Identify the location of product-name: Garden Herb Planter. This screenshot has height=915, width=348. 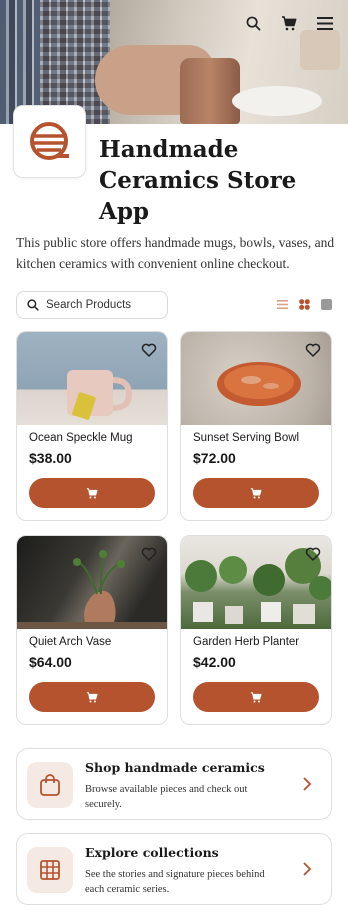
(246, 642).